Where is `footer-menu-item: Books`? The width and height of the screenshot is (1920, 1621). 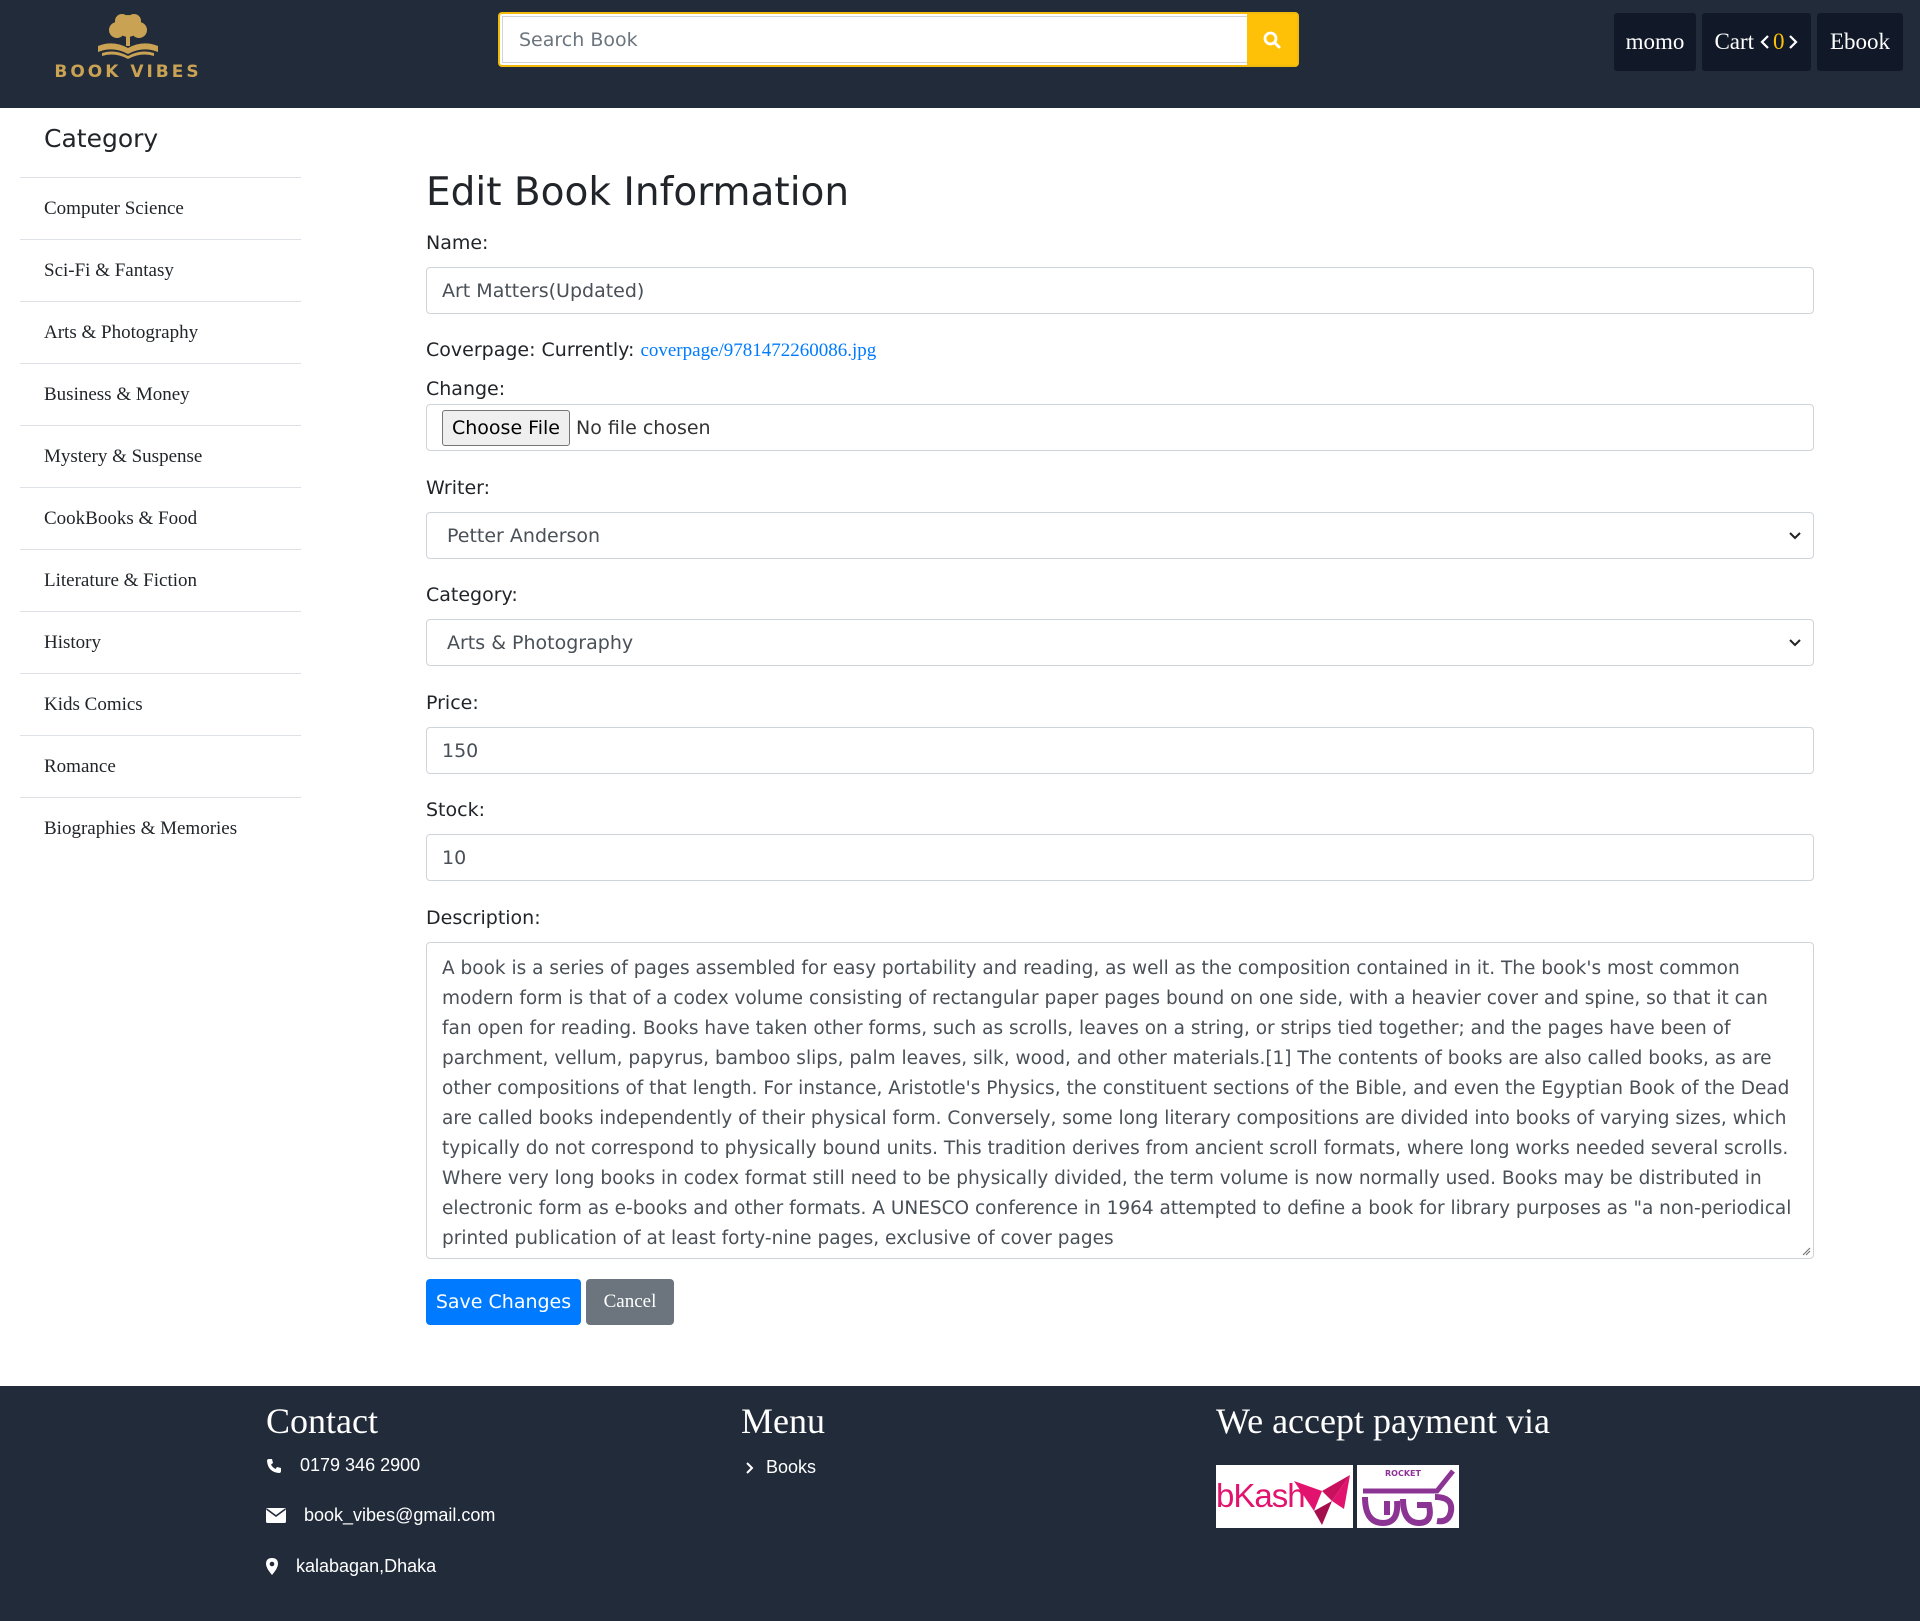
footer-menu-item: Books is located at coordinates (791, 1467).